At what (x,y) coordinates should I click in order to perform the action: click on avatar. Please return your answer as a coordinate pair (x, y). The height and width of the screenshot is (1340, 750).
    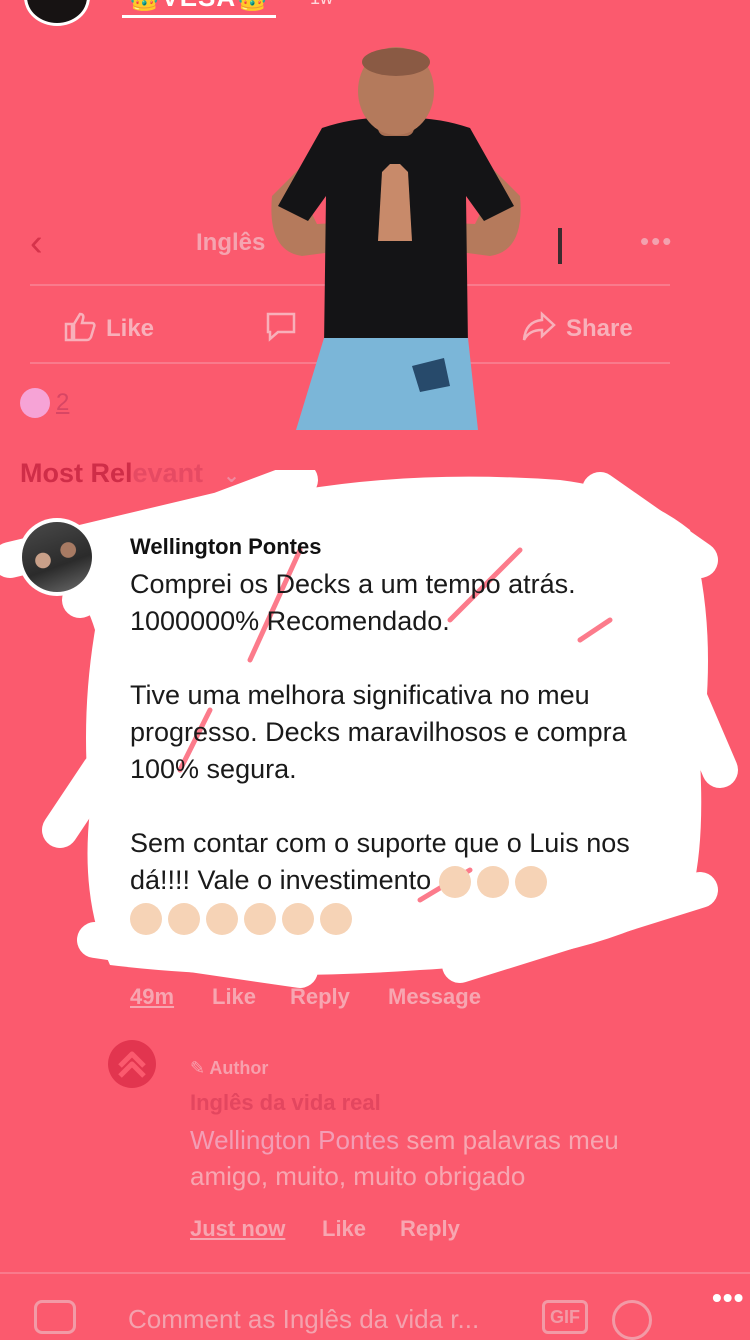
    Looking at the image, I should click on (57, 557).